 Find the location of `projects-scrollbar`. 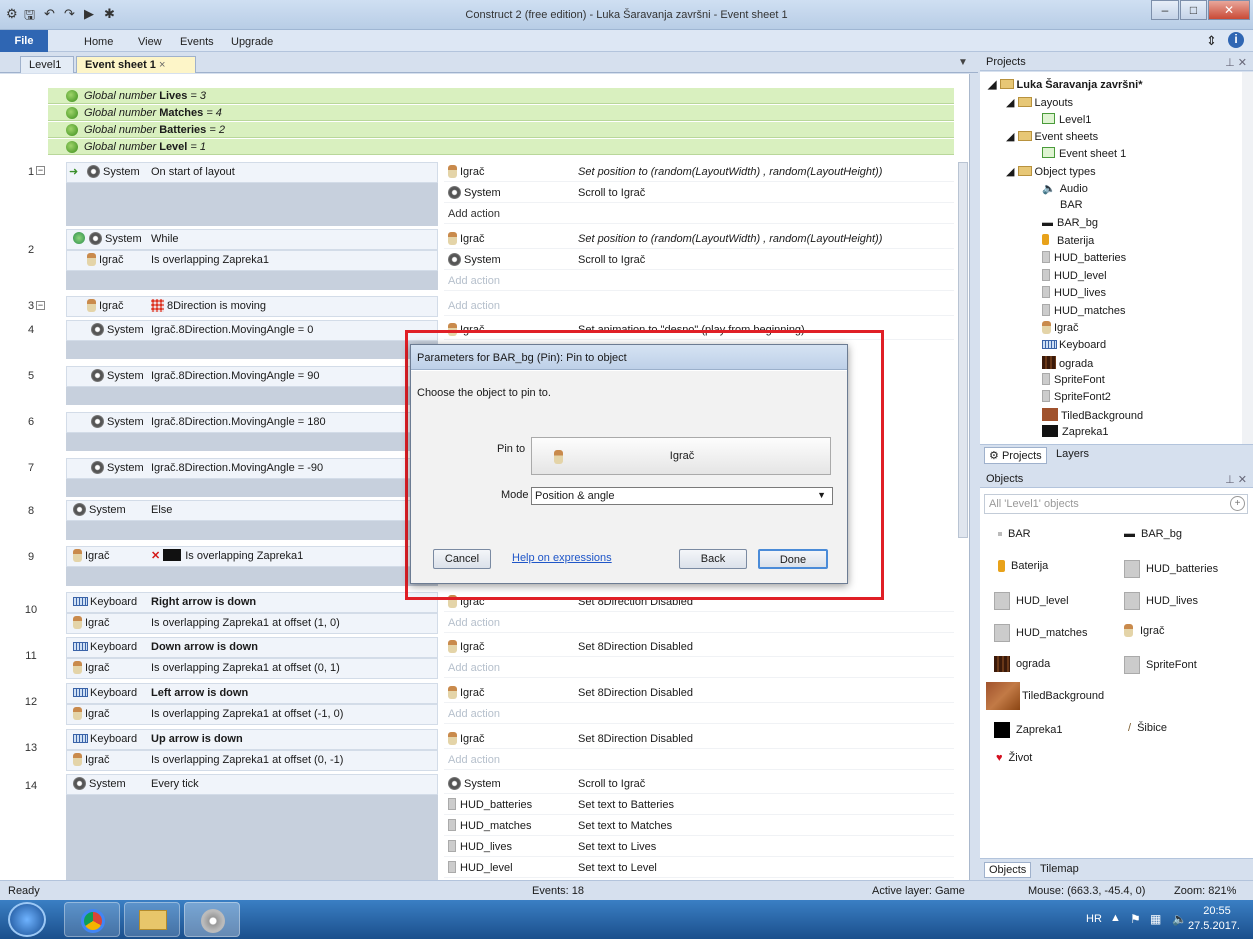

projects-scrollbar is located at coordinates (1247, 258).